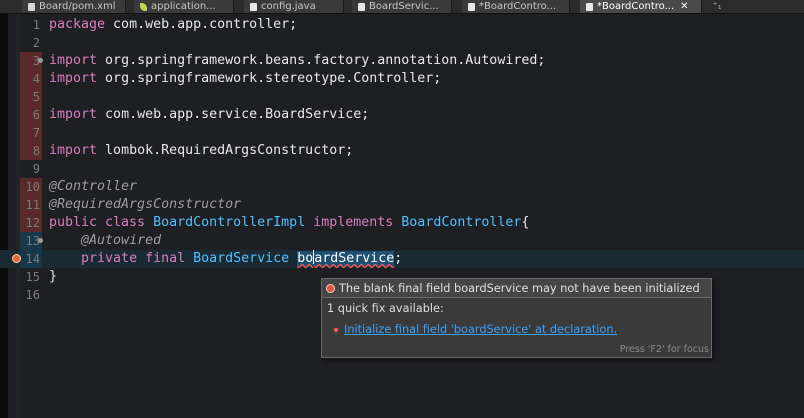  Describe the element at coordinates (36, 61) in the screenshot. I see `line-number: 3` at that location.